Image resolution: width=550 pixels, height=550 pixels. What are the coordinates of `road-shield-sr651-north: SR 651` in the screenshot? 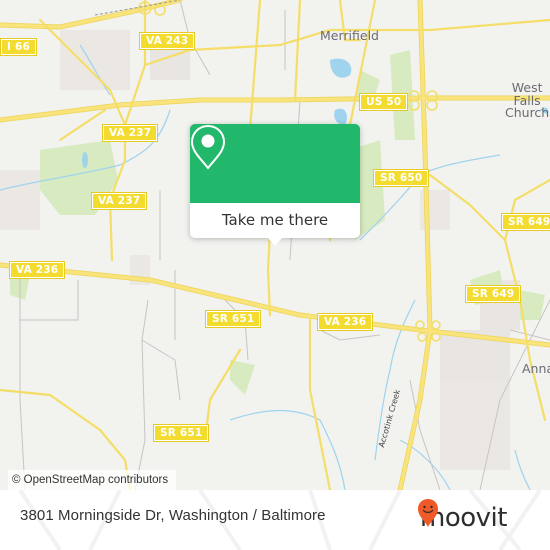 It's located at (233, 319).